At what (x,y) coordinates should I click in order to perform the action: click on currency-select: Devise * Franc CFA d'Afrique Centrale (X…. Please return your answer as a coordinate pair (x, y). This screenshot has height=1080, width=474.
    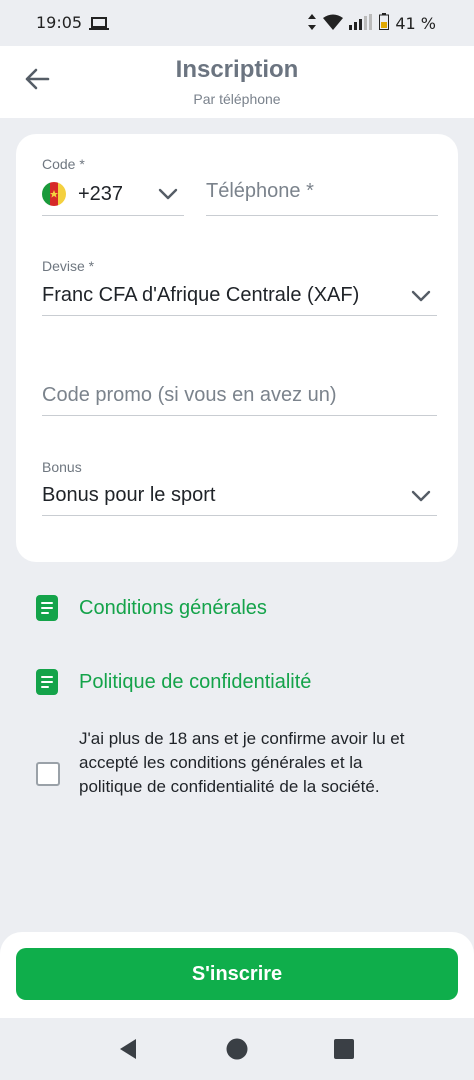
    Looking at the image, I should click on (239, 287).